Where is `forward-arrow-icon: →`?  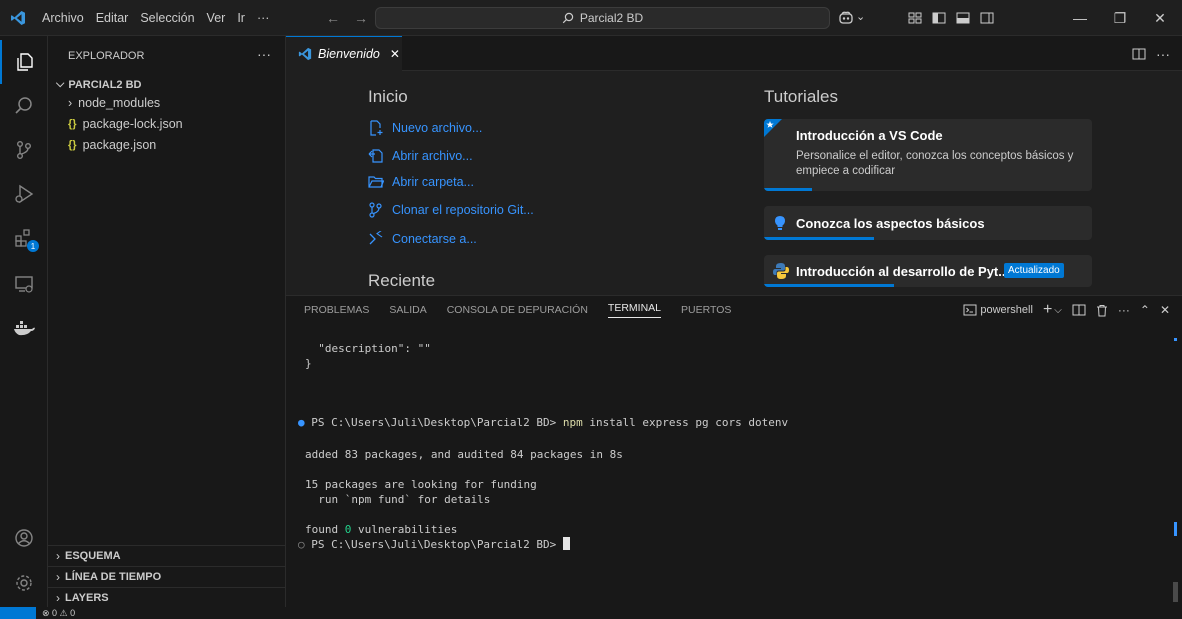
forward-arrow-icon: → is located at coordinates (361, 18).